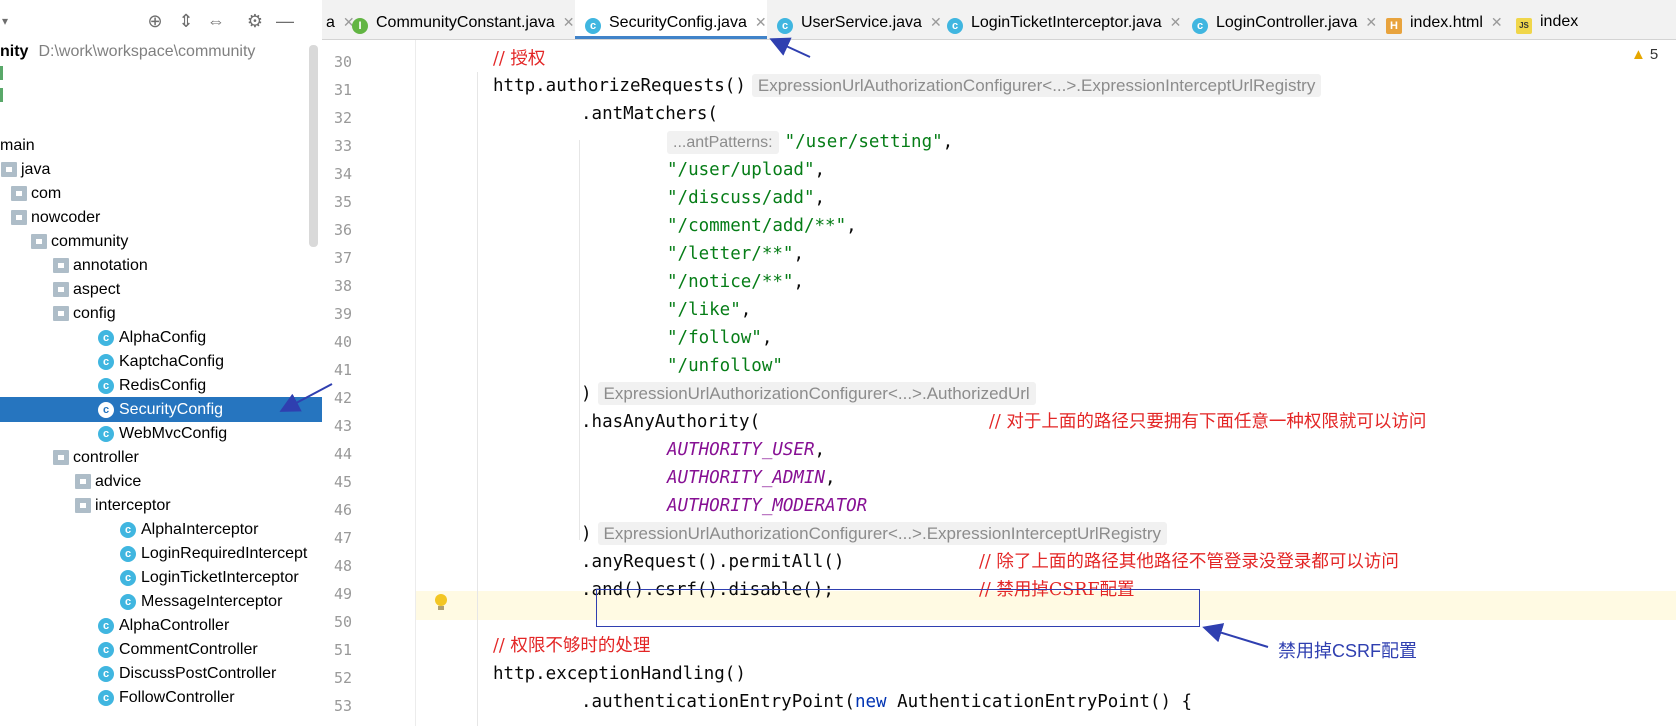 This screenshot has height=726, width=1676. What do you see at coordinates (94, 313) in the screenshot?
I see `tree-node-label: config` at bounding box center [94, 313].